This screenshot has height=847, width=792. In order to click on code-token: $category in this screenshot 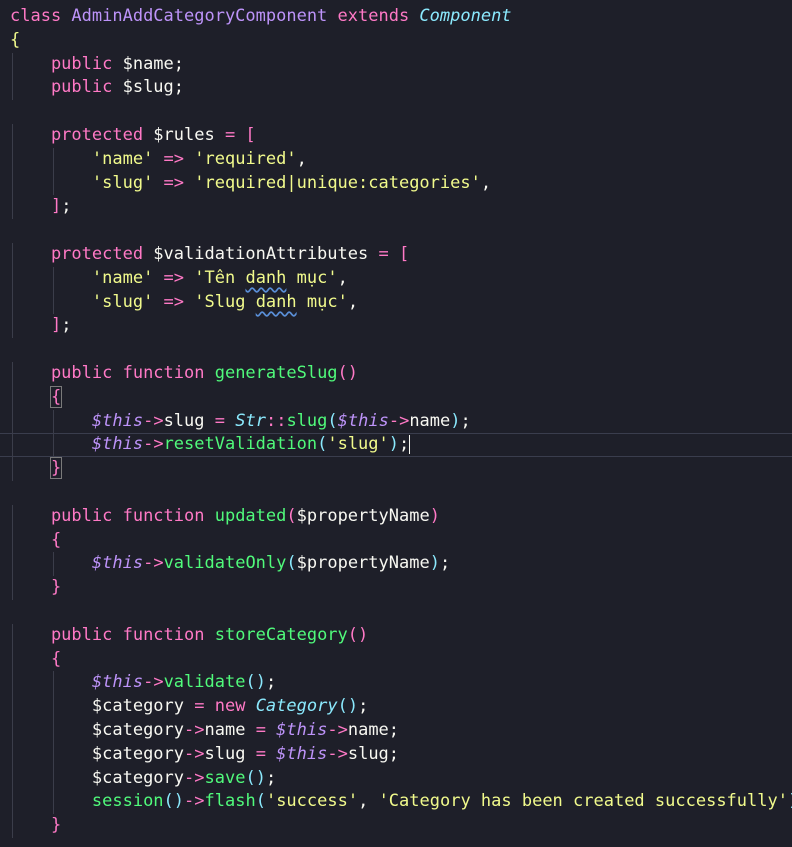, I will do `click(138, 730)`.